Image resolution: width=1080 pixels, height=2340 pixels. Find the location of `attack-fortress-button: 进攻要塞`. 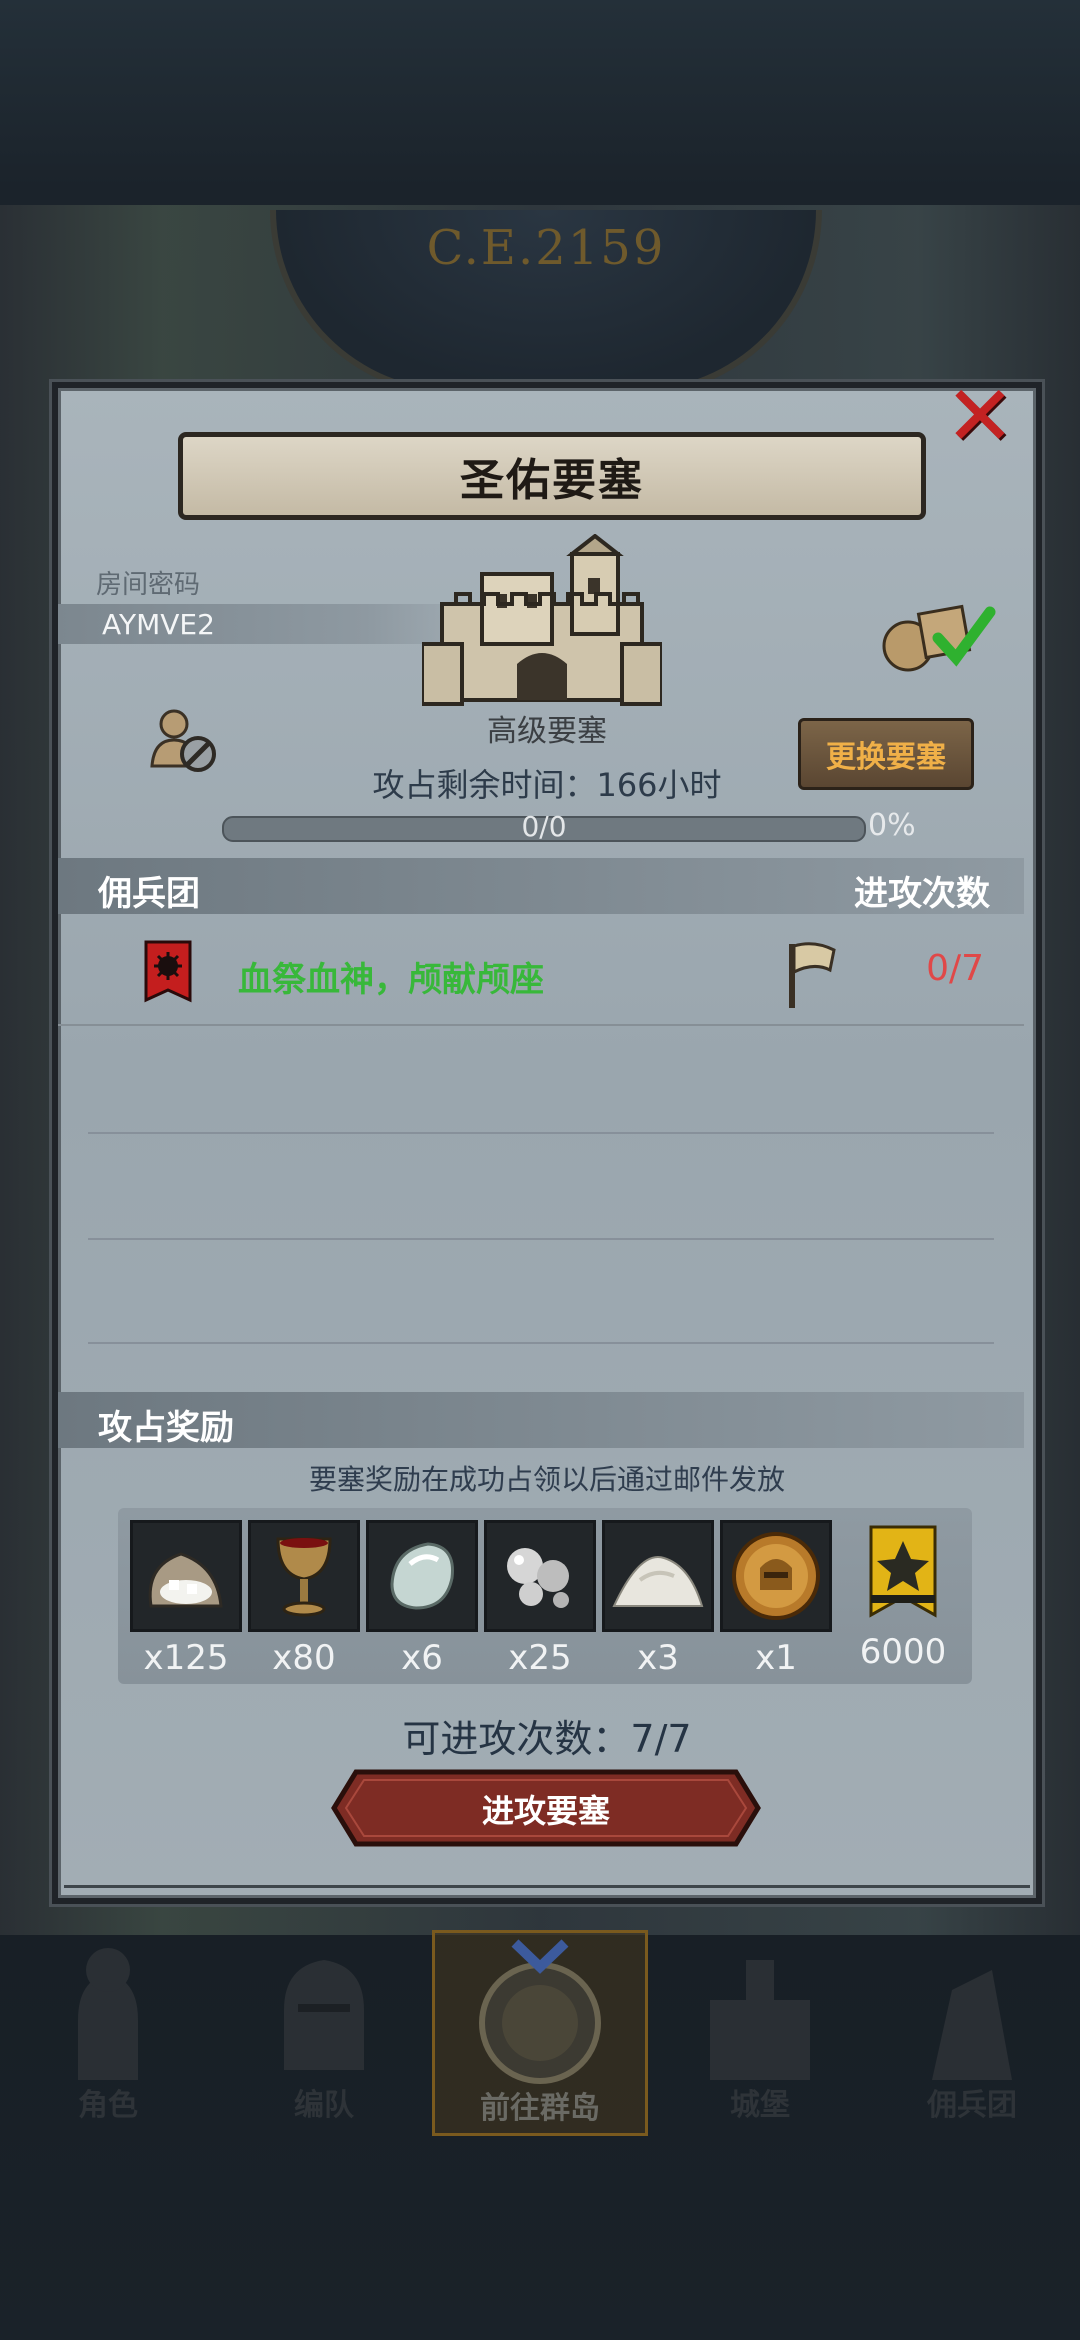

attack-fortress-button: 进攻要塞 is located at coordinates (546, 1808).